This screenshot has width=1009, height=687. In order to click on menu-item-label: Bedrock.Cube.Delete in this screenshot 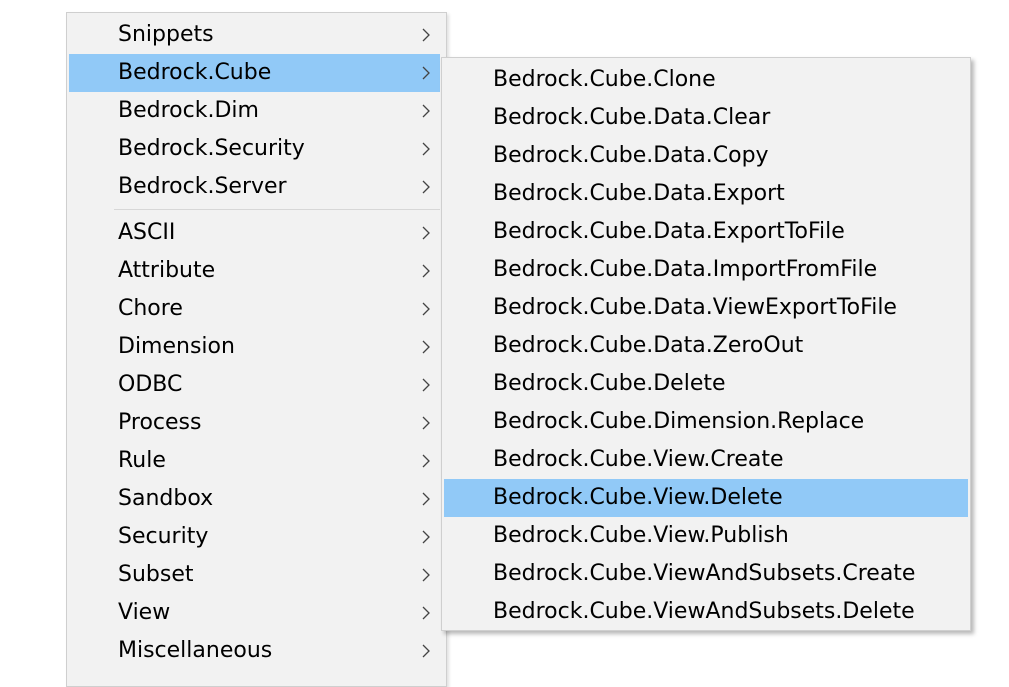, I will do `click(609, 383)`.